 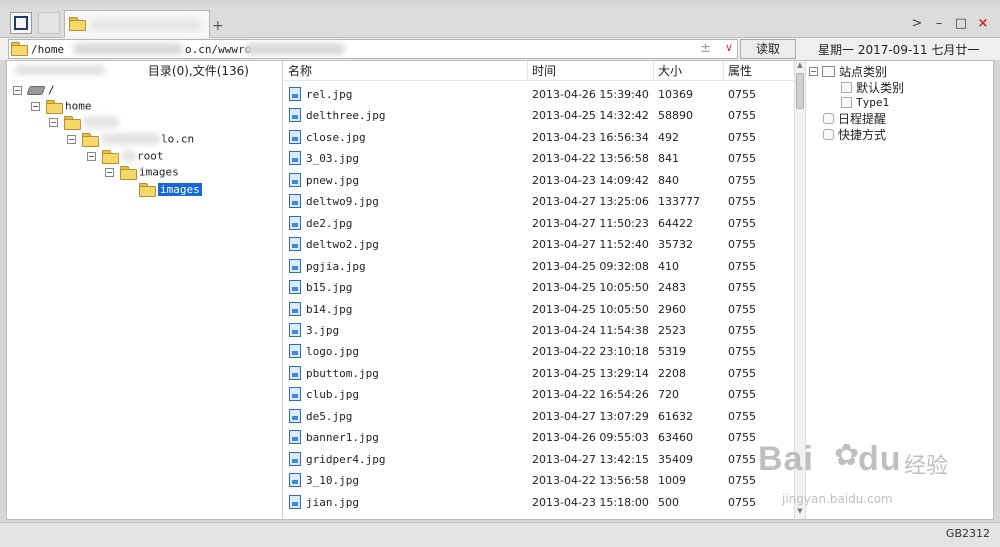 I want to click on file-size: 2960, so click(x=672, y=309).